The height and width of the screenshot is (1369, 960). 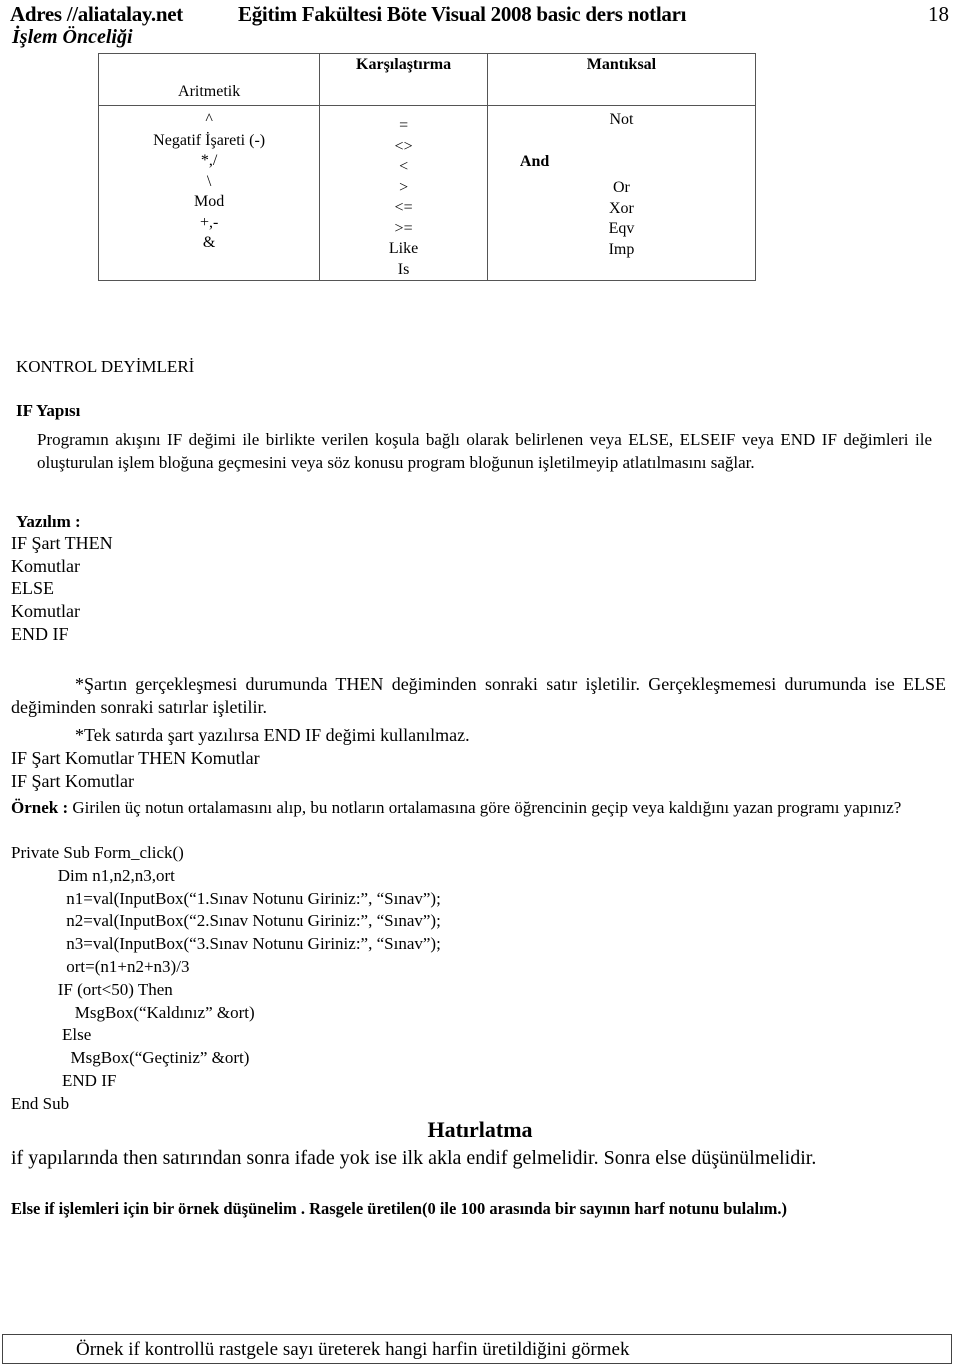 I want to click on code-line: Dim n1,n2,n3,ort, so click(x=93, y=875).